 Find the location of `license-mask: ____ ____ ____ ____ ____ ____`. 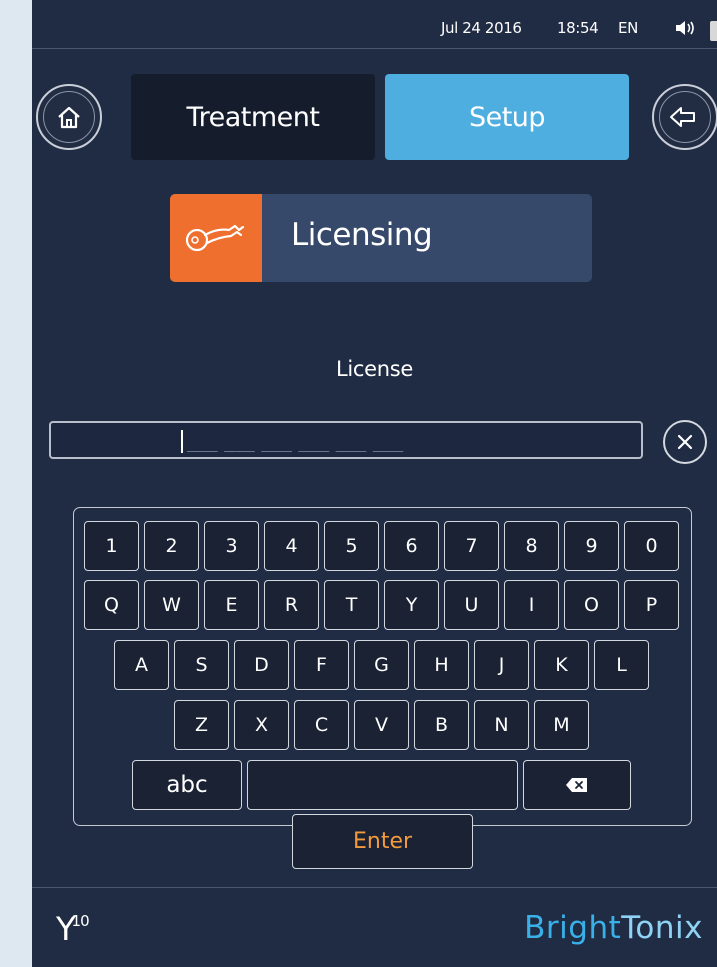

license-mask: ____ ____ ____ ____ ____ ____ is located at coordinates (295, 444).